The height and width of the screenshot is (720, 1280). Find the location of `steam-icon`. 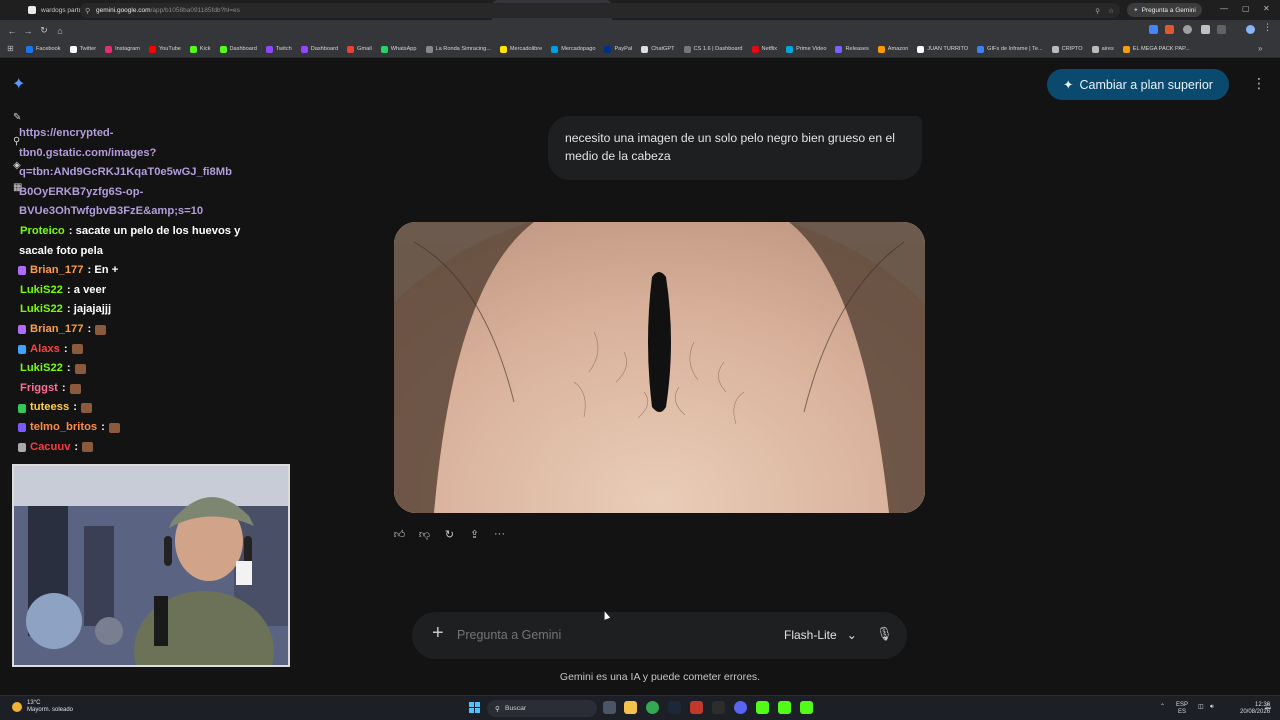

steam-icon is located at coordinates (674, 707).